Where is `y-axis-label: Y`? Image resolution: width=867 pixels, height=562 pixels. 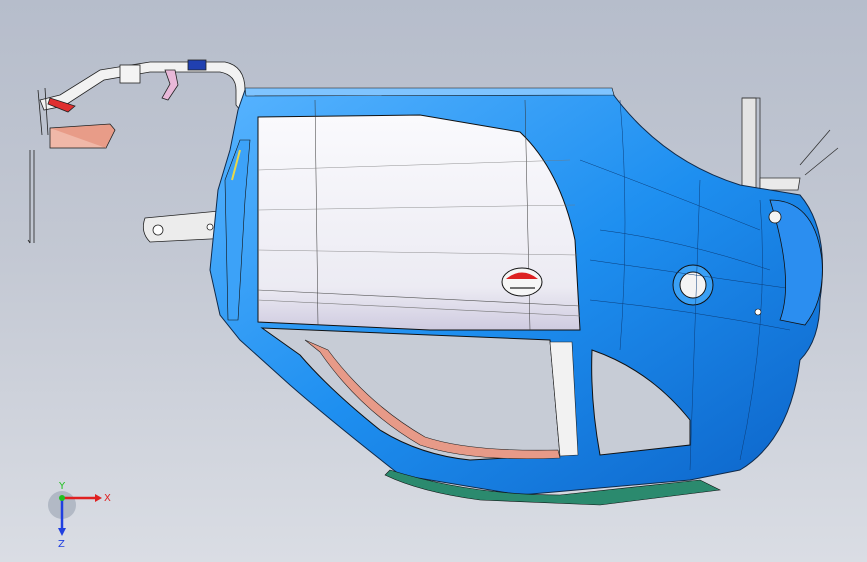
y-axis-label: Y is located at coordinates (62, 486).